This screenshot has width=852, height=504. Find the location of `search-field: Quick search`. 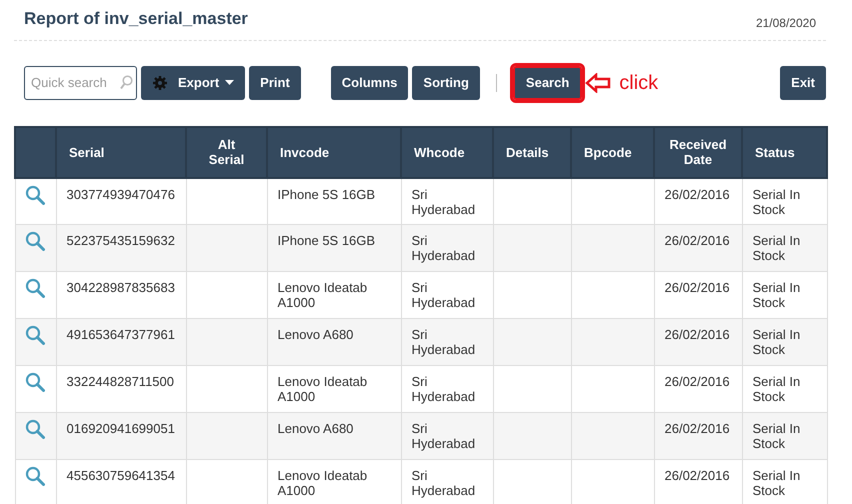

search-field: Quick search is located at coordinates (80, 83).